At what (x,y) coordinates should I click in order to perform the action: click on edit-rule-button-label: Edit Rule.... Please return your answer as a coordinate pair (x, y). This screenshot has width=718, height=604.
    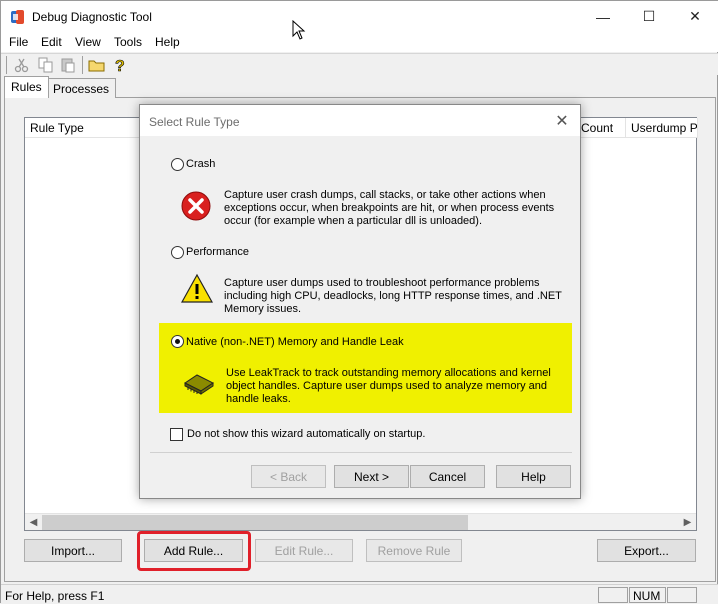
    Looking at the image, I should click on (304, 550).